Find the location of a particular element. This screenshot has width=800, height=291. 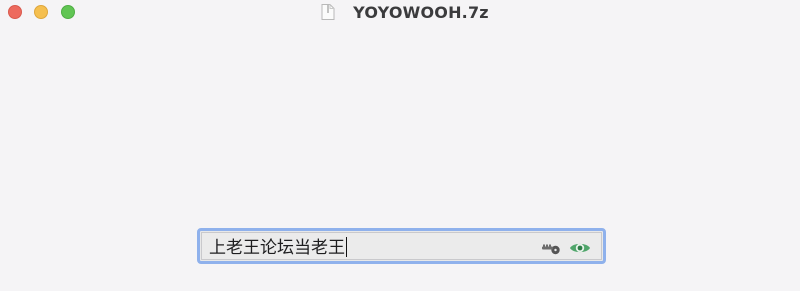

password-field: 上老王论坛当老王 is located at coordinates (401, 246).